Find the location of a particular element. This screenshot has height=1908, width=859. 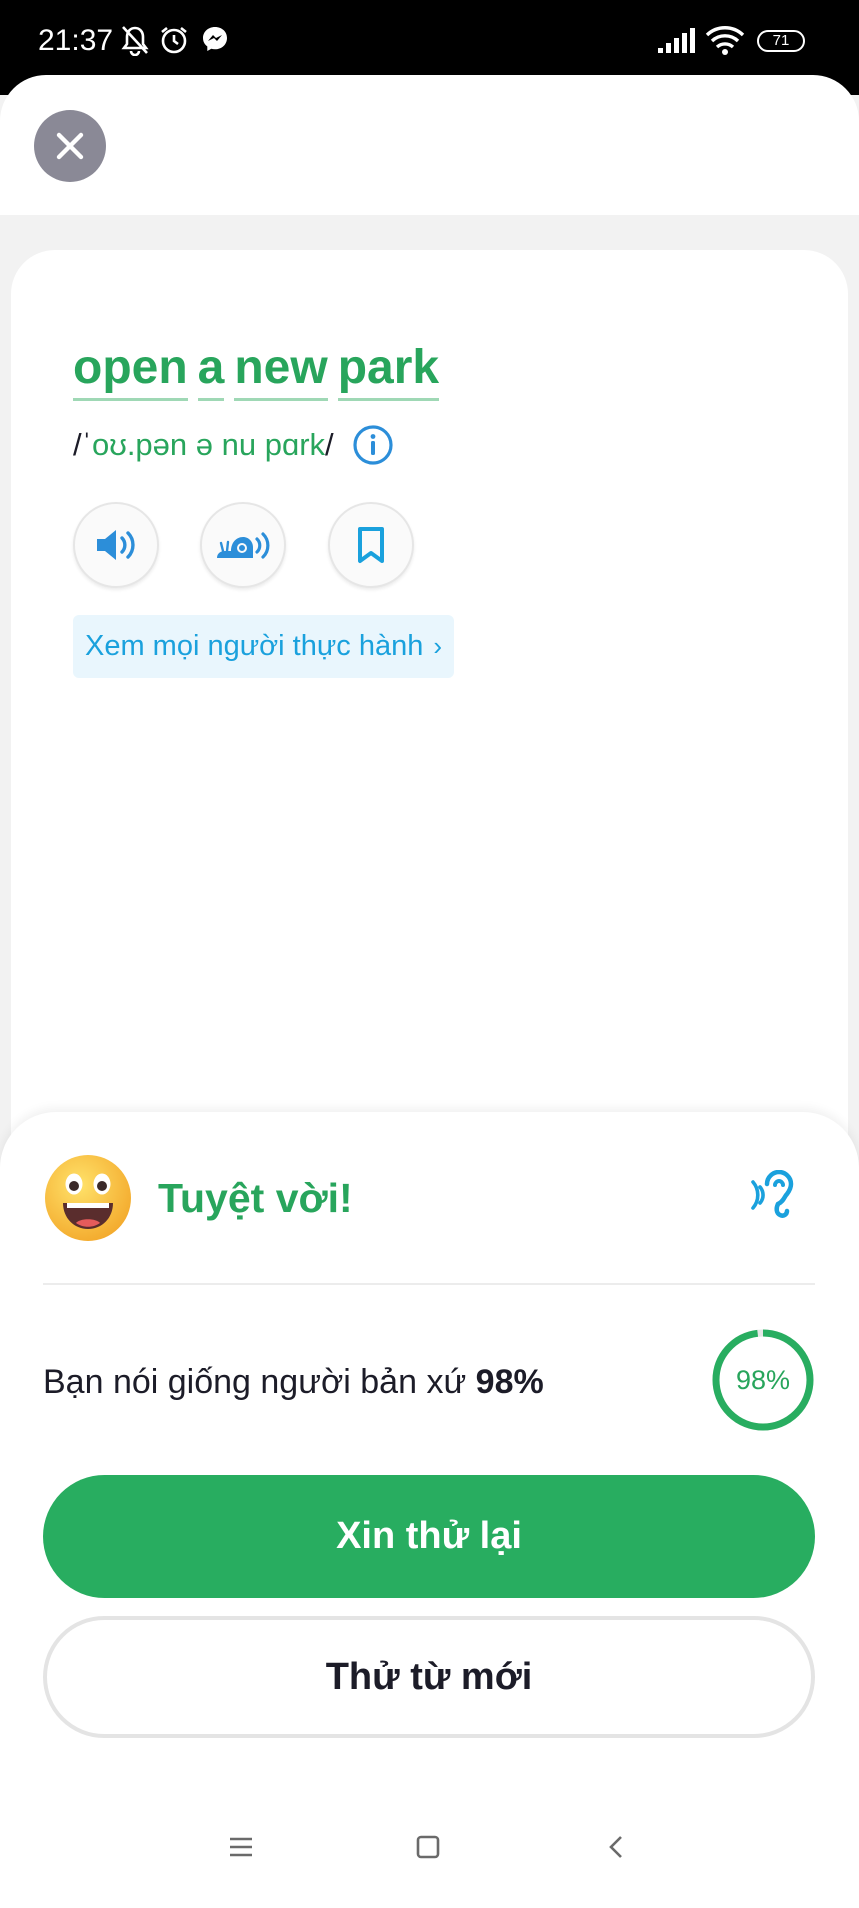

score-value: 98% is located at coordinates (509, 1382).